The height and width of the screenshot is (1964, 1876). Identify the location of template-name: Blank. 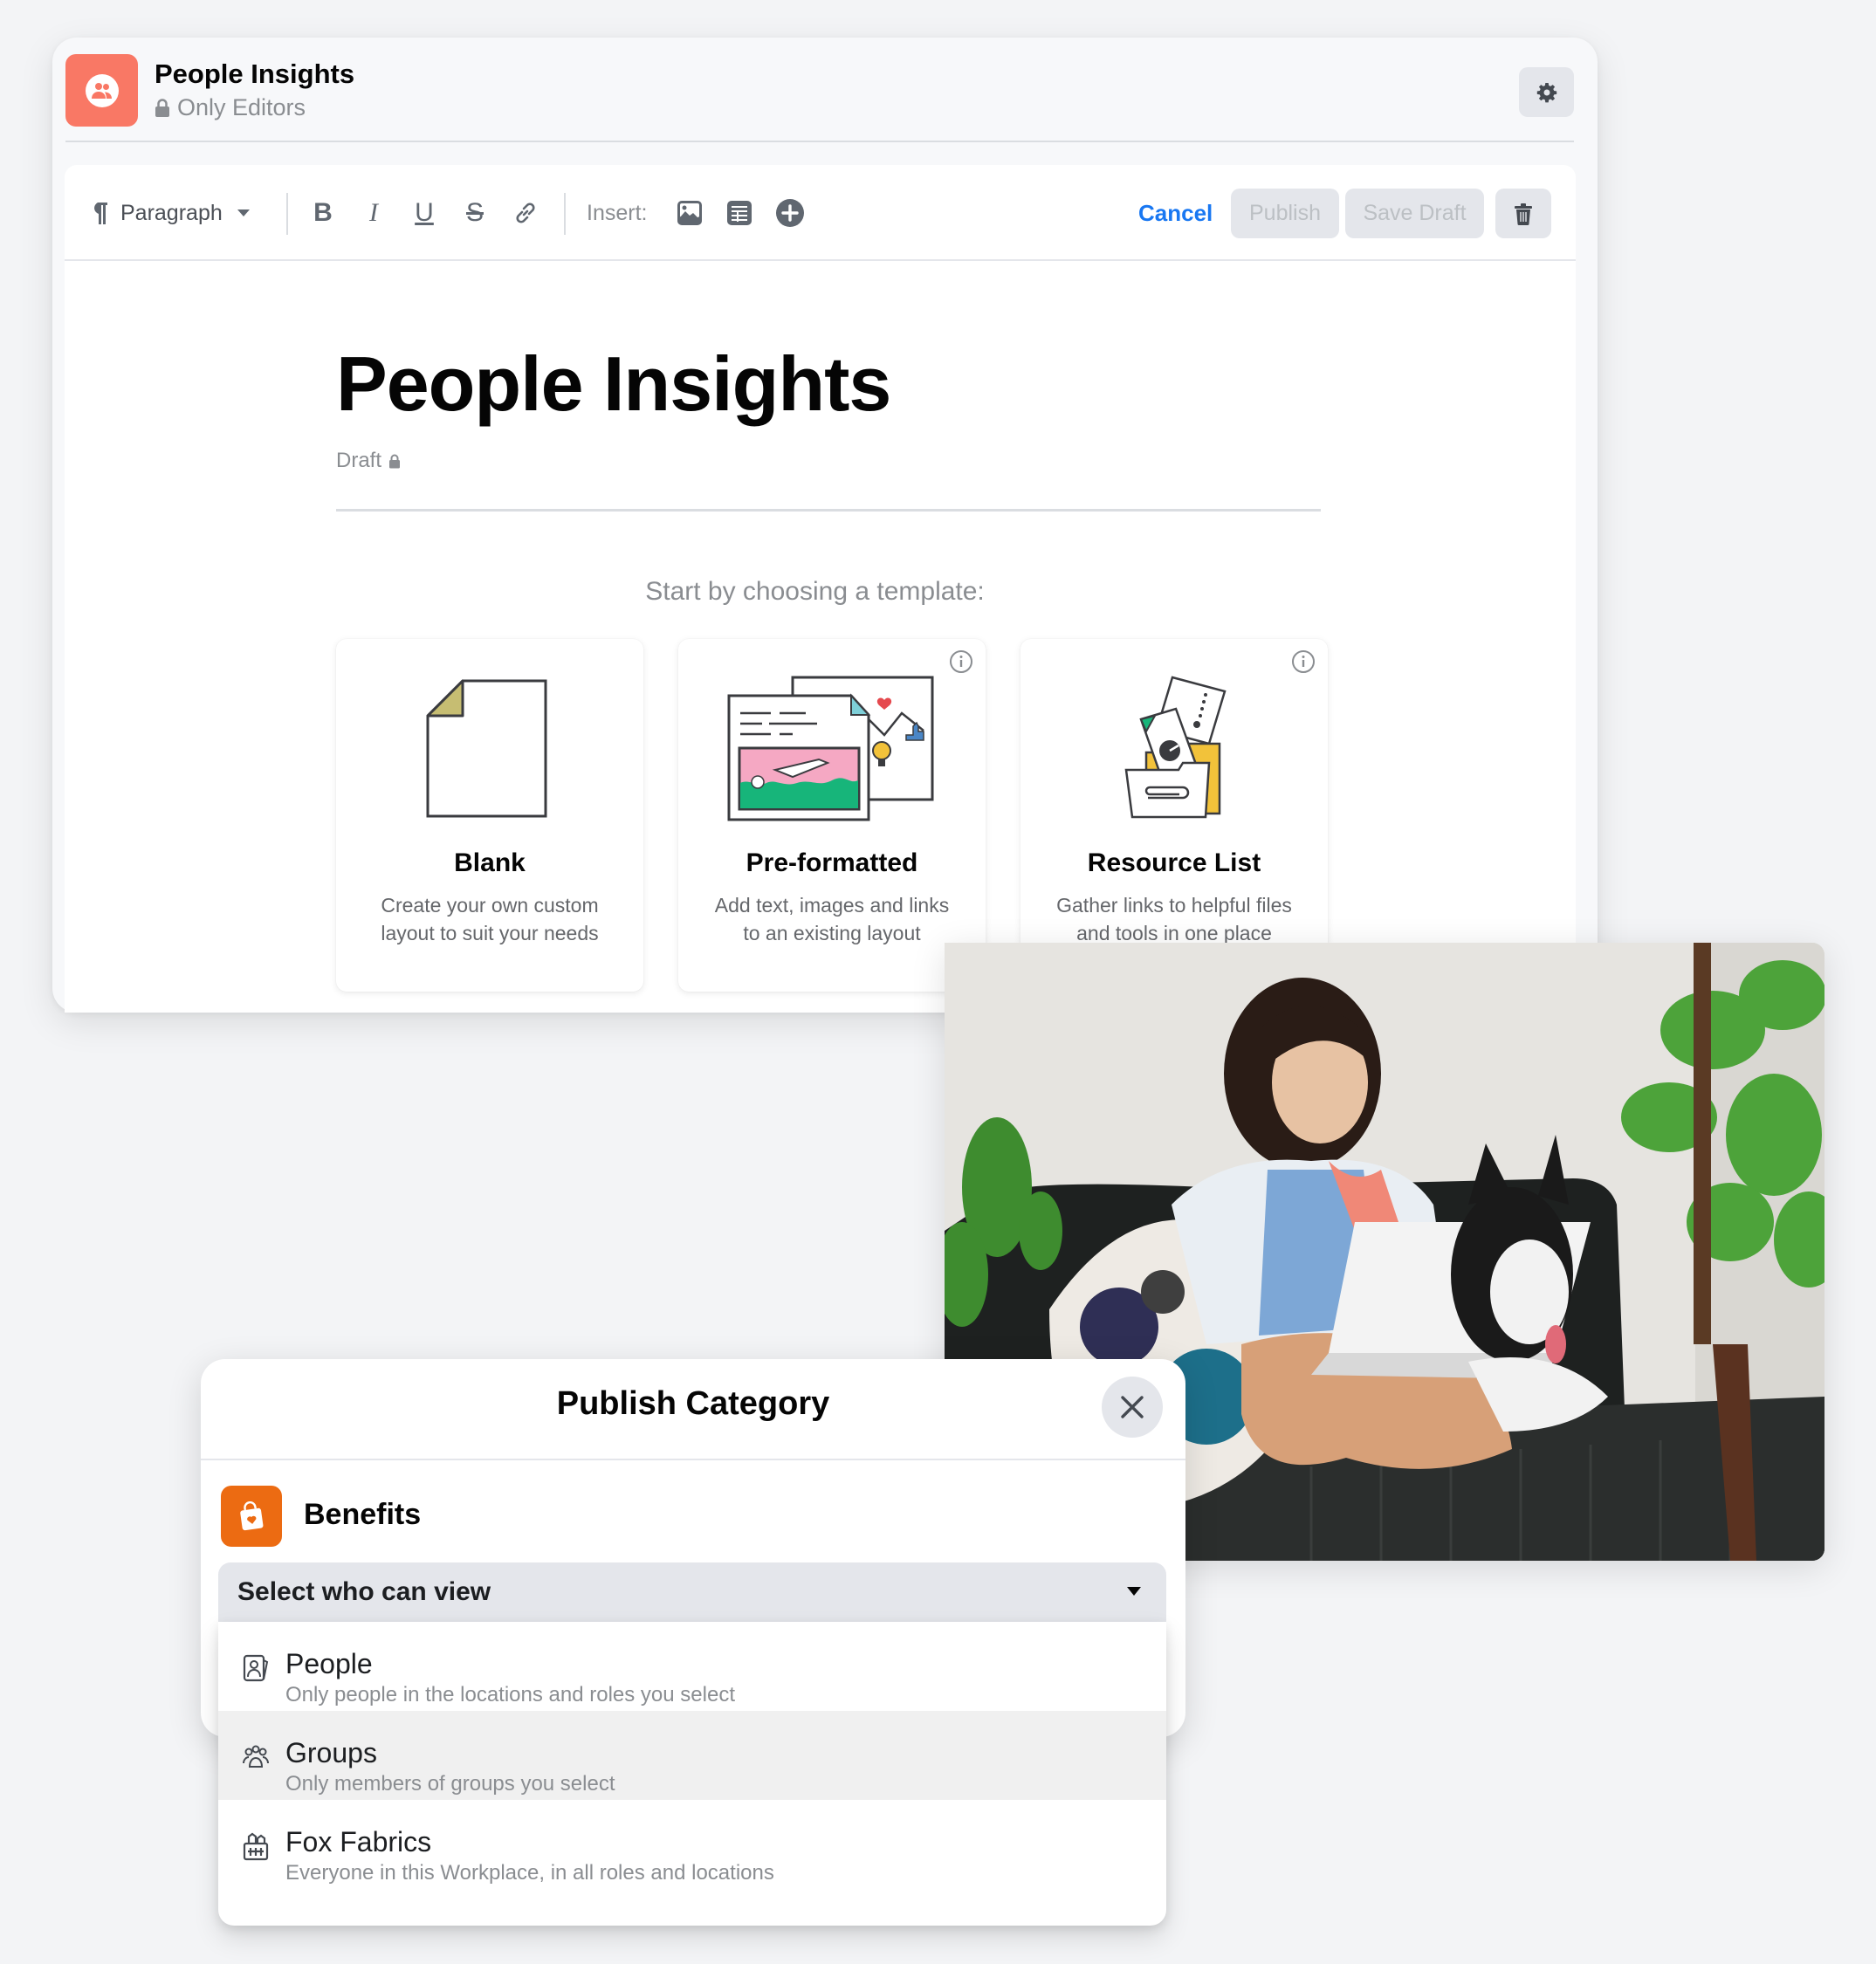
(490, 862).